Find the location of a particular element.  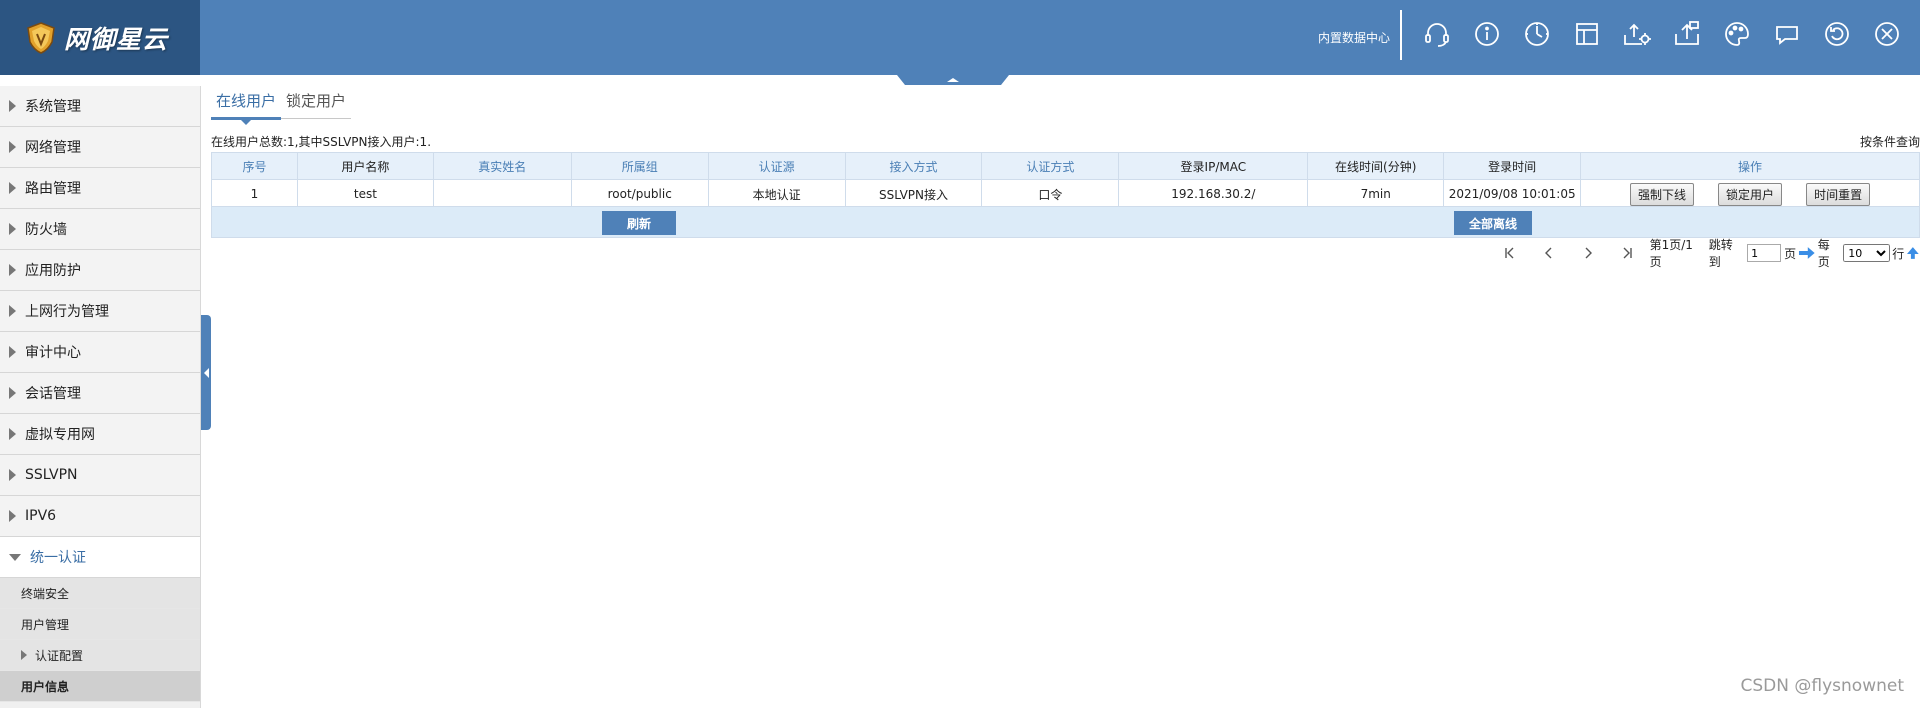

top-header: 网御星云 内置数据中心 is located at coordinates (960, 37).